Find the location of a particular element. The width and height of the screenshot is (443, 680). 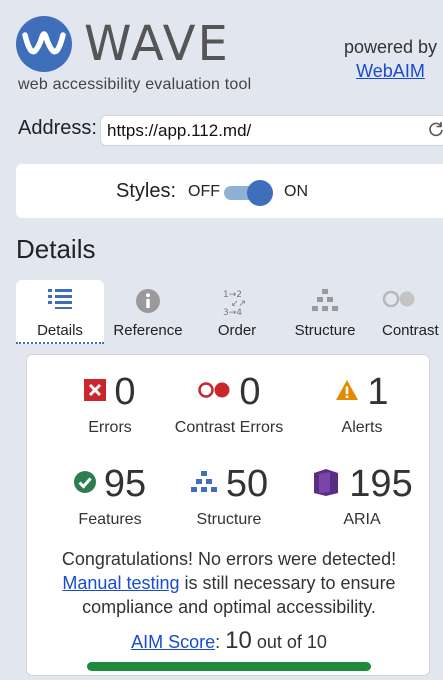

address-input is located at coordinates (271, 130).